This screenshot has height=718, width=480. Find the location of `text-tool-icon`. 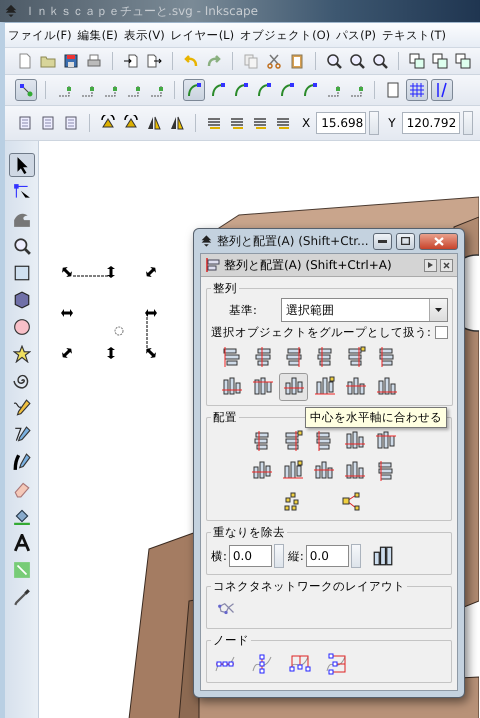

text-tool-icon is located at coordinates (21, 543).